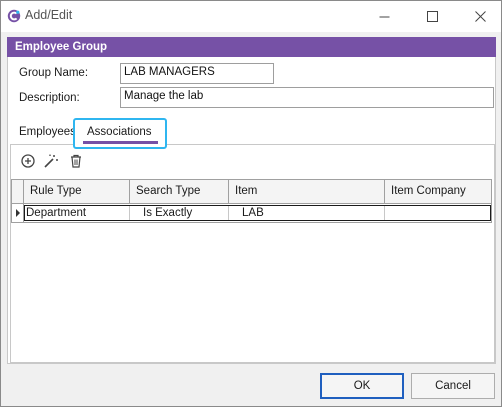 This screenshot has height=407, width=502. What do you see at coordinates (54, 73) in the screenshot?
I see `group-name-label: Group Name:` at bounding box center [54, 73].